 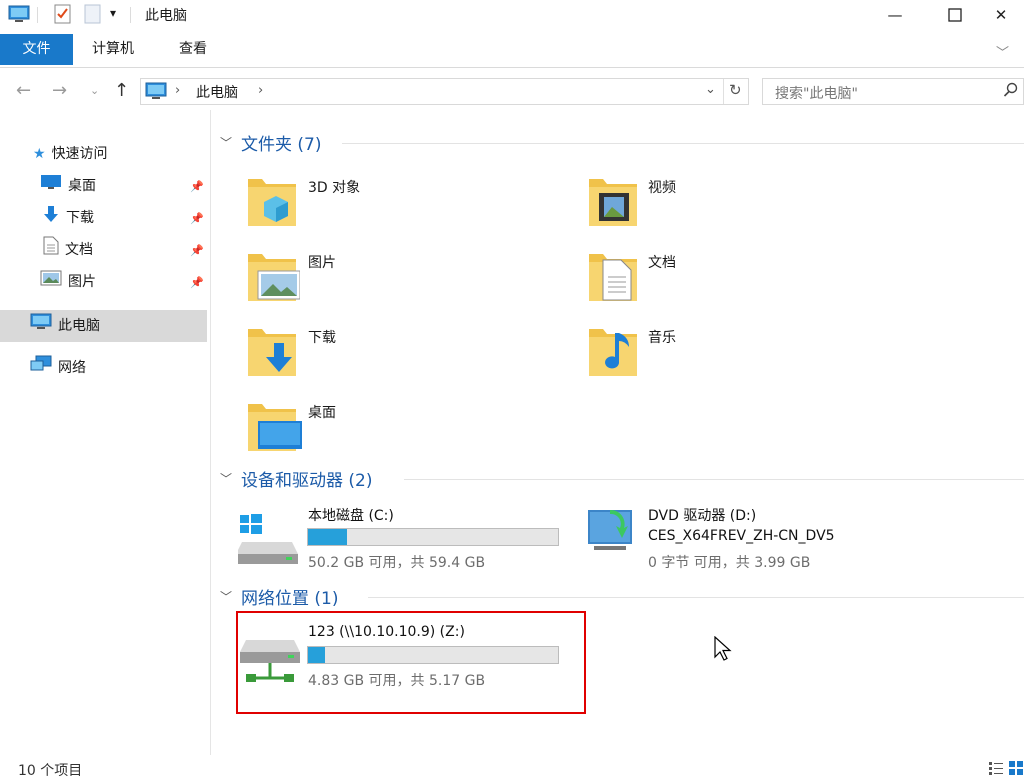 What do you see at coordinates (327, 537) in the screenshot?
I see `drive-c-usage-fill` at bounding box center [327, 537].